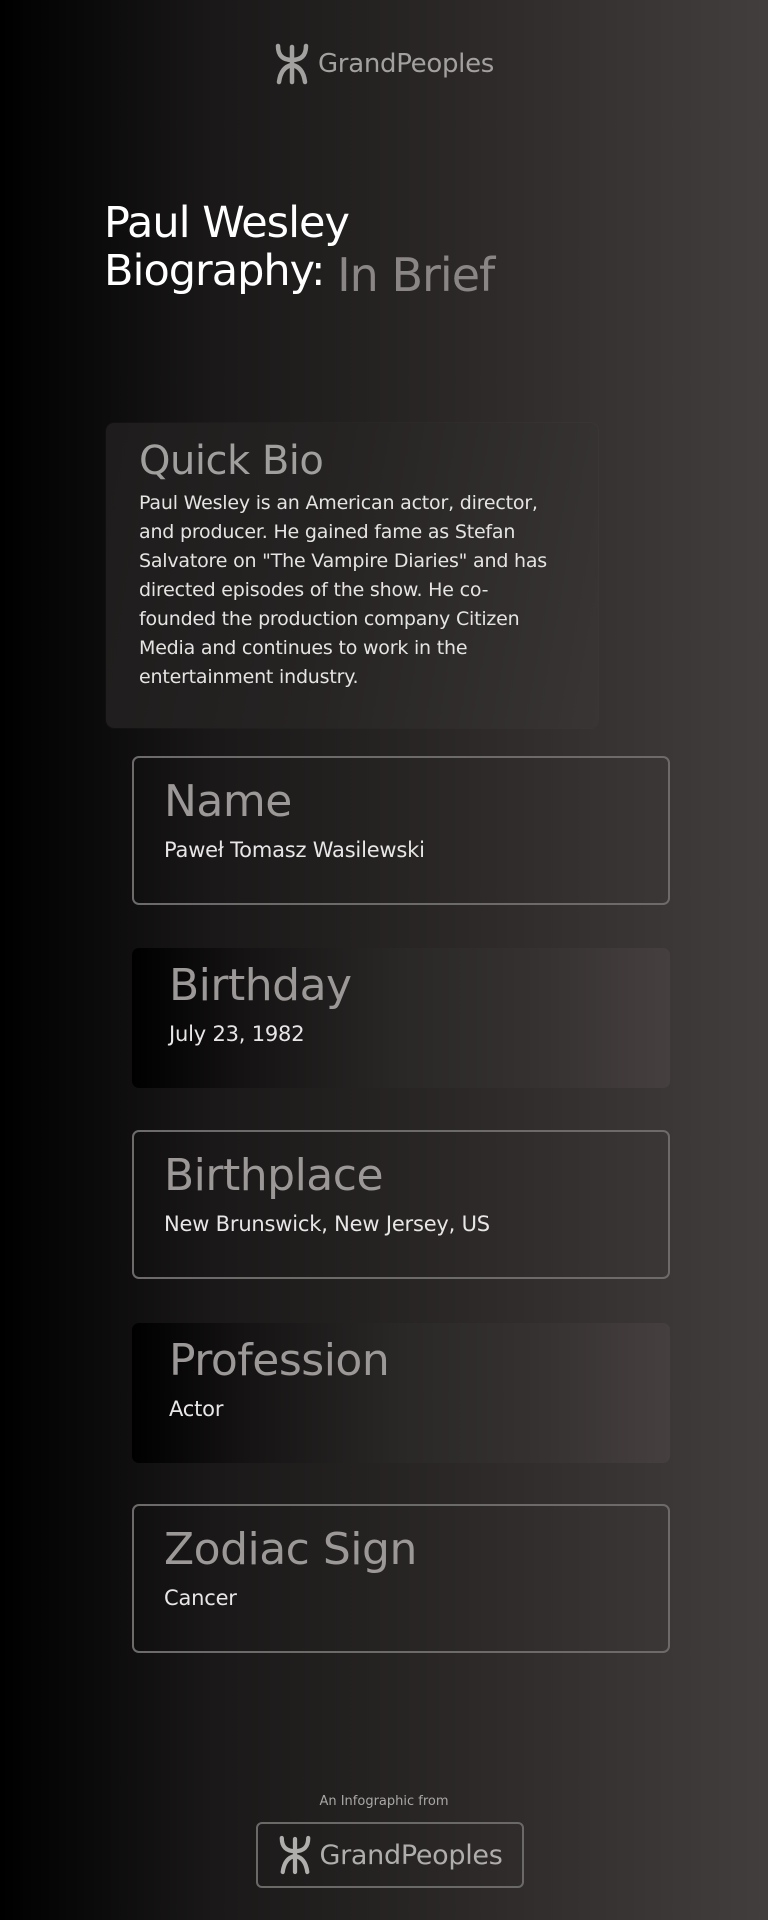 The height and width of the screenshot is (1920, 768). What do you see at coordinates (327, 1224) in the screenshot?
I see `fact-value: New Brunswick, New Jersey, US` at bounding box center [327, 1224].